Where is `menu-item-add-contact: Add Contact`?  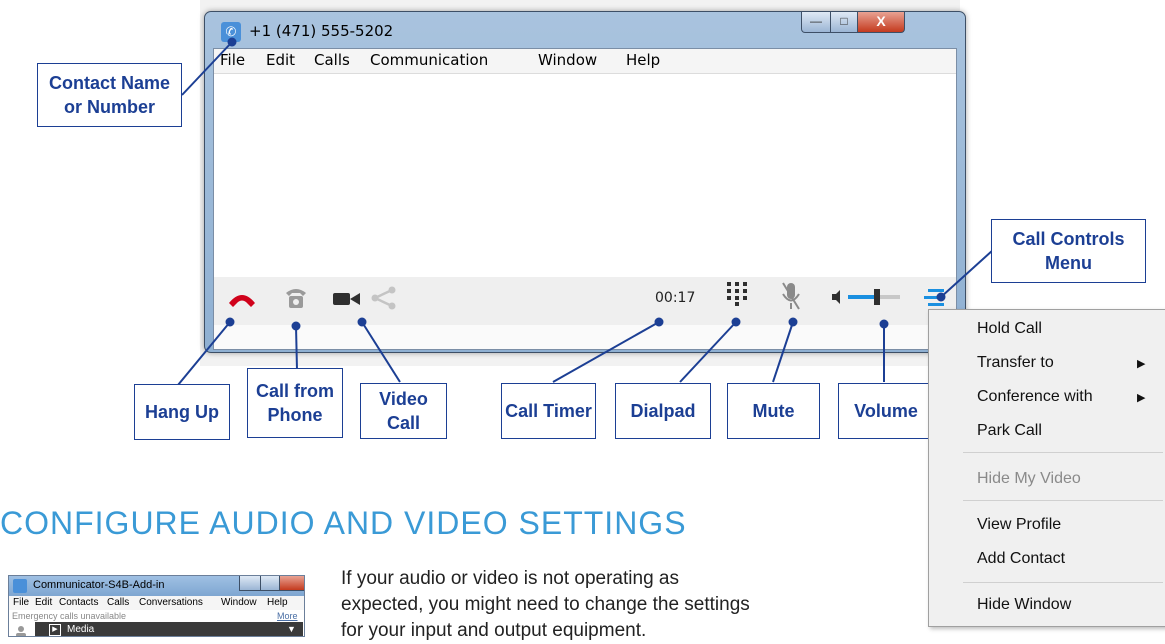
menu-item-add-contact: Add Contact is located at coordinates (1021, 559).